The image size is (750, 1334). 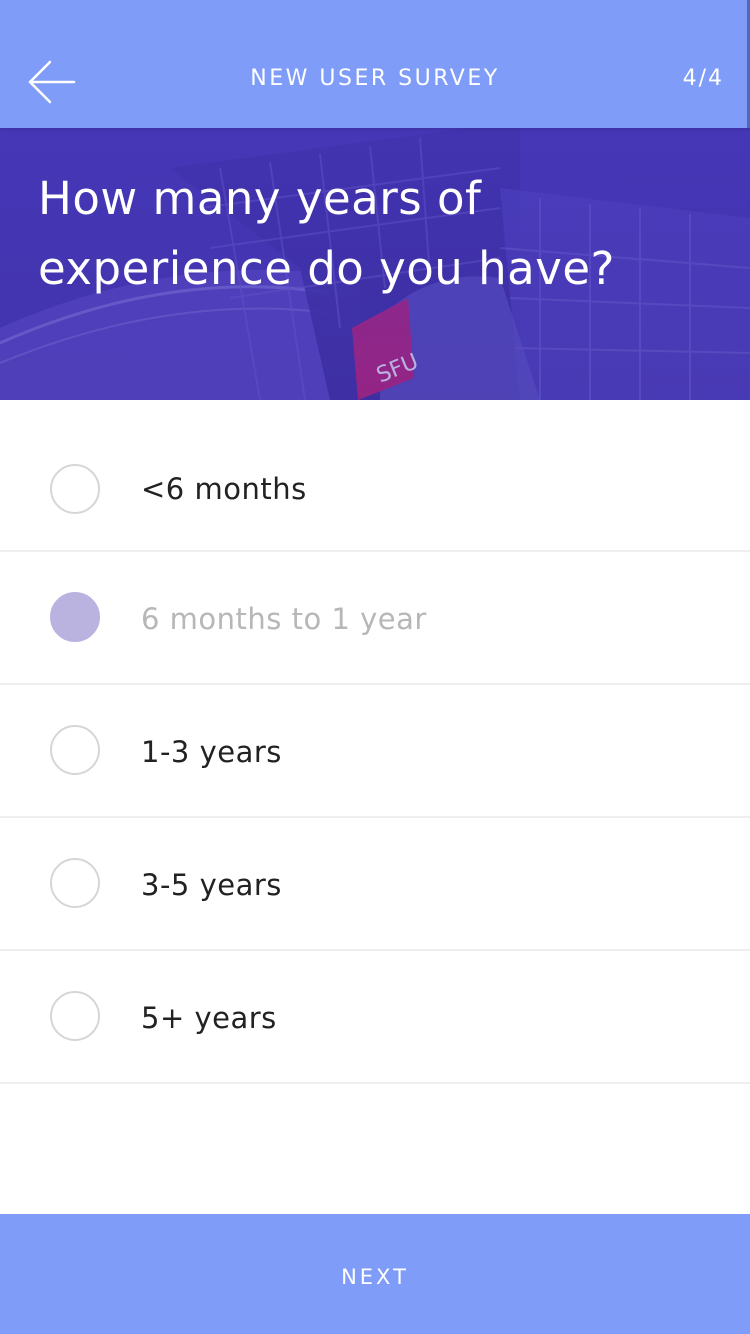 What do you see at coordinates (224, 489) in the screenshot?
I see `option-label: <6 months` at bounding box center [224, 489].